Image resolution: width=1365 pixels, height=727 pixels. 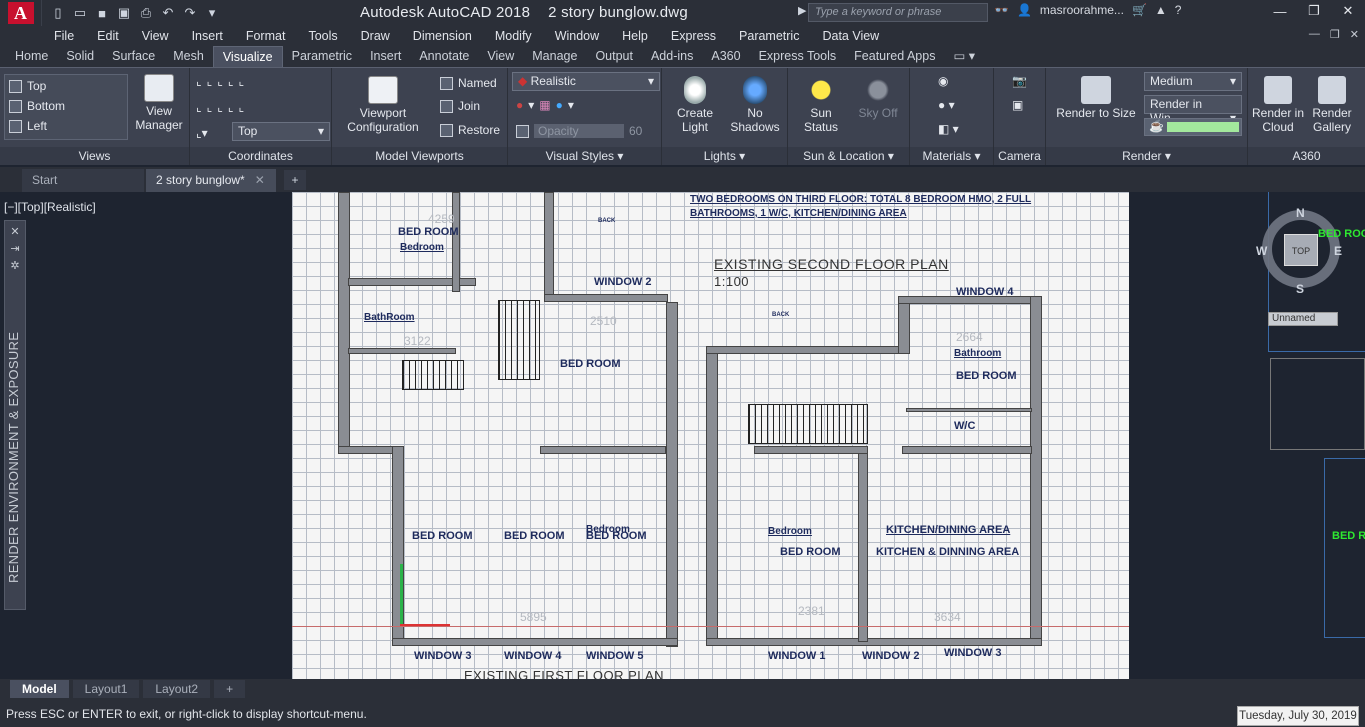 What do you see at coordinates (1261, 251) in the screenshot?
I see `compass-west: W` at bounding box center [1261, 251].